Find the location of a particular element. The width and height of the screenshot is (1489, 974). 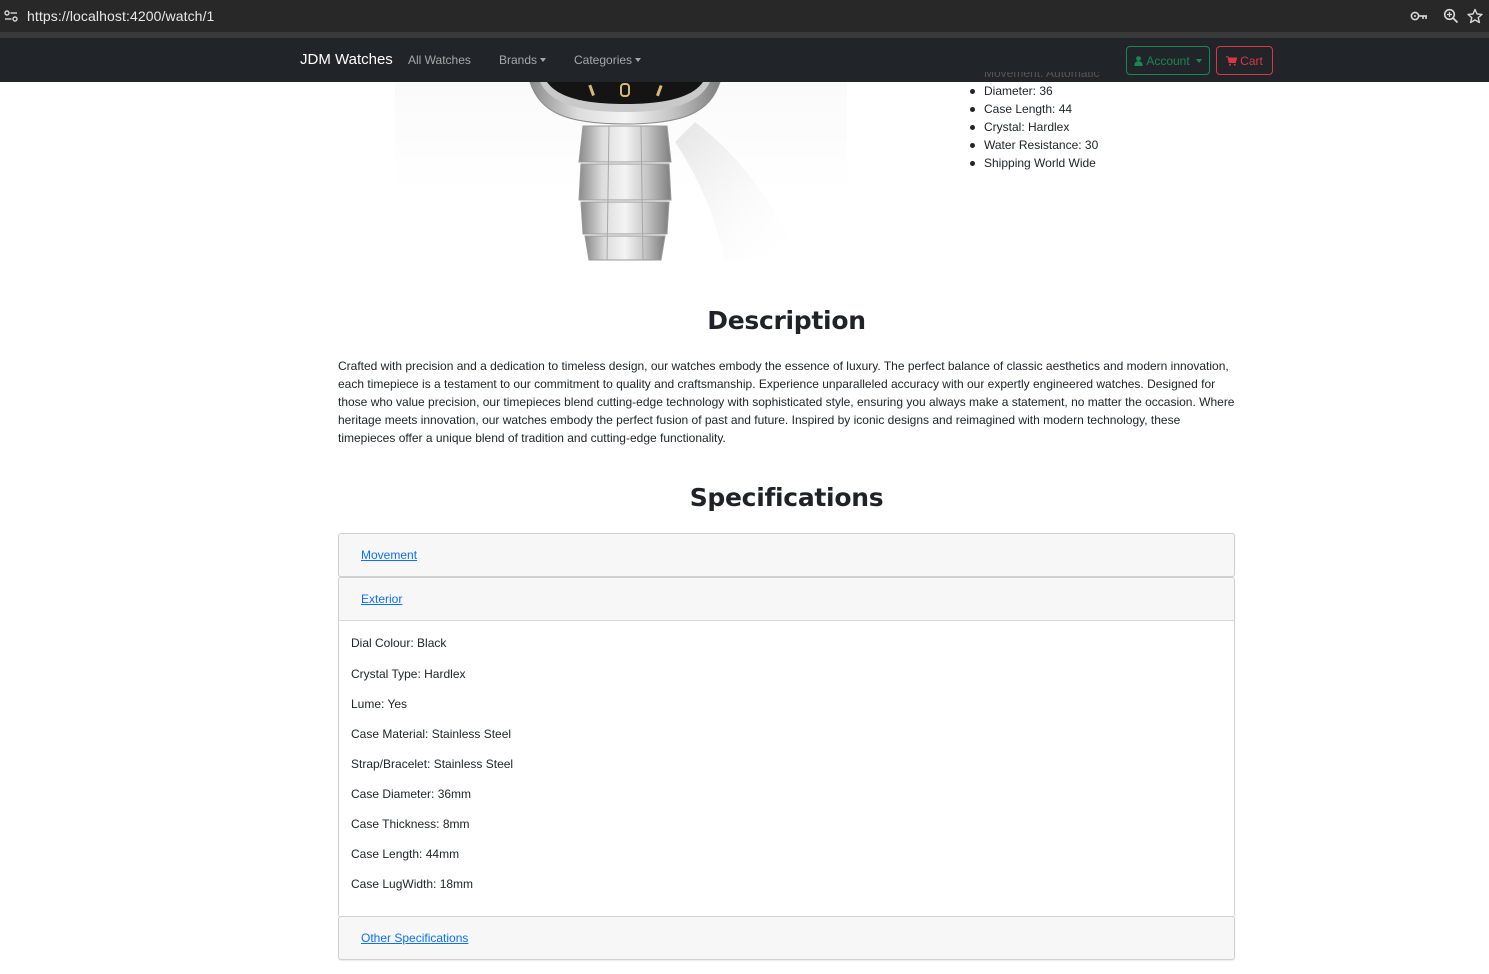

account-label: Account is located at coordinates (1168, 60).